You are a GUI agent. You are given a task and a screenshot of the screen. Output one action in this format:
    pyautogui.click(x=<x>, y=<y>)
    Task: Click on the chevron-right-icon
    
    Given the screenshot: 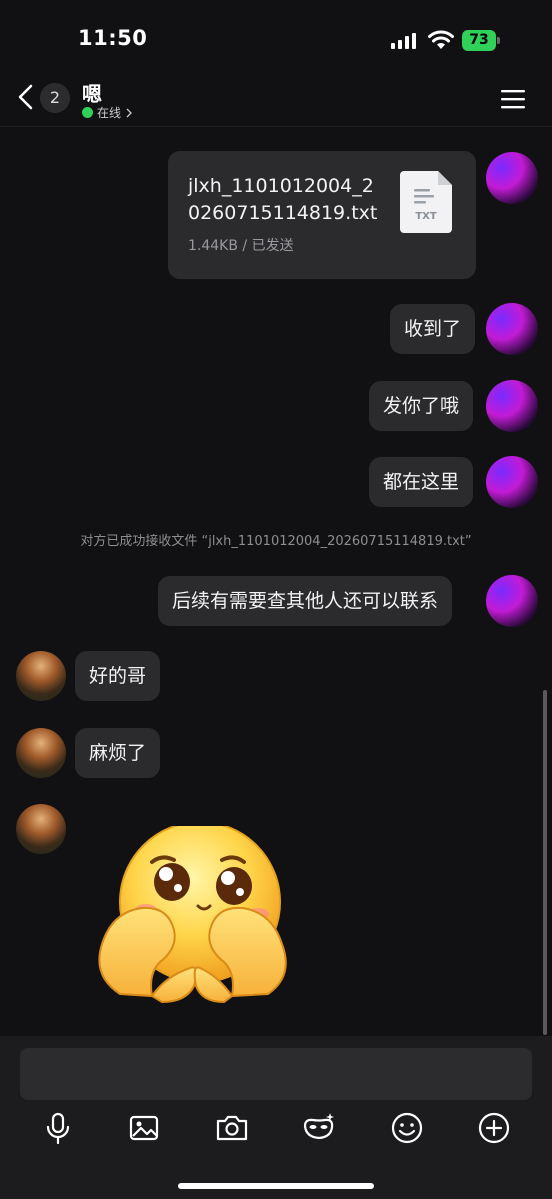 What is the action you would take?
    pyautogui.click(x=129, y=112)
    